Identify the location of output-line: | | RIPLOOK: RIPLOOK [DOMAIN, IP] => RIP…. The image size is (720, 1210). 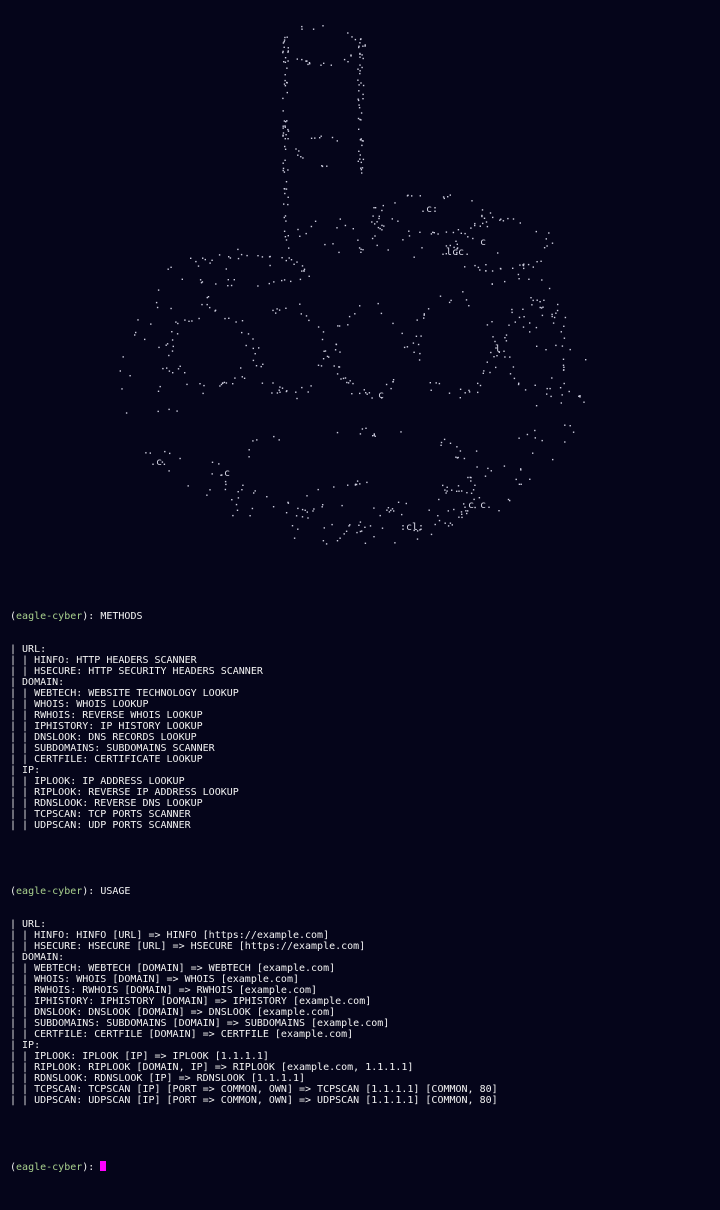
(212, 1067).